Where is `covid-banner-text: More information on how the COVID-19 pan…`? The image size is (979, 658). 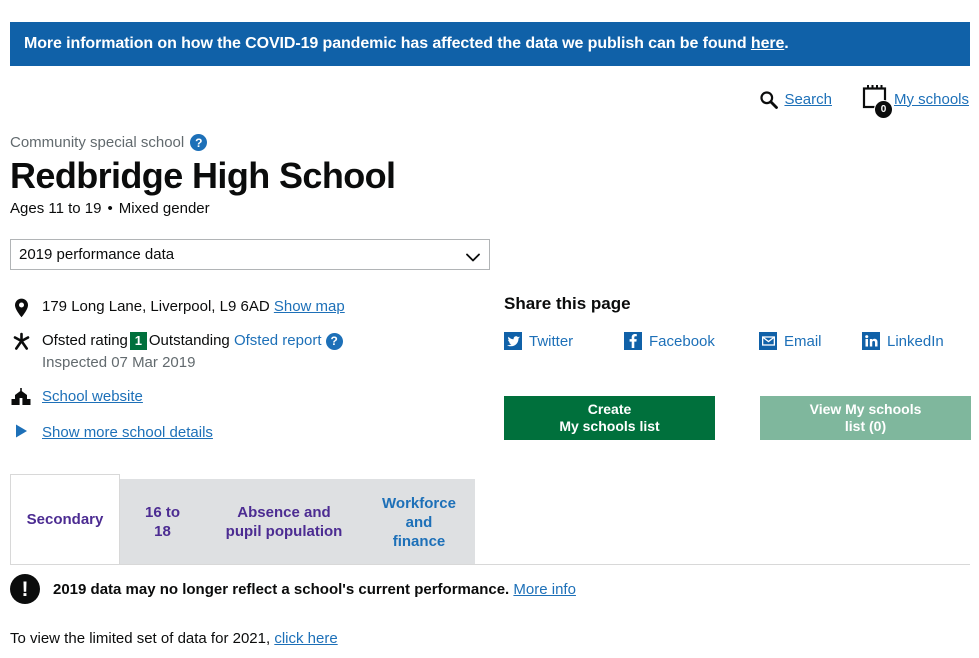 covid-banner-text: More information on how the COVID-19 pan… is located at coordinates (399, 44).